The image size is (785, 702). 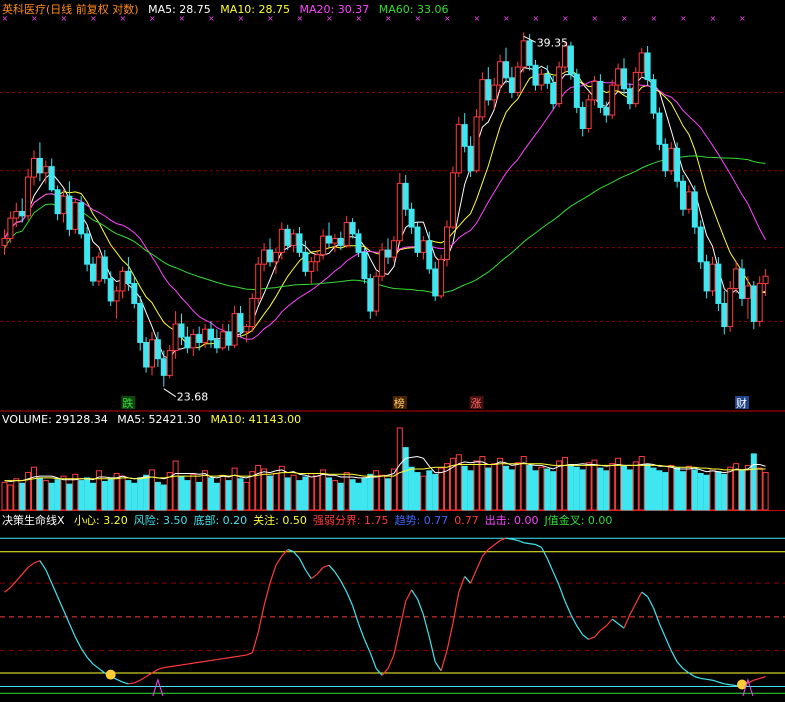 What do you see at coordinates (70, 9) in the screenshot?
I see `price-title: 英科医疗(日线 前复权 对数)` at bounding box center [70, 9].